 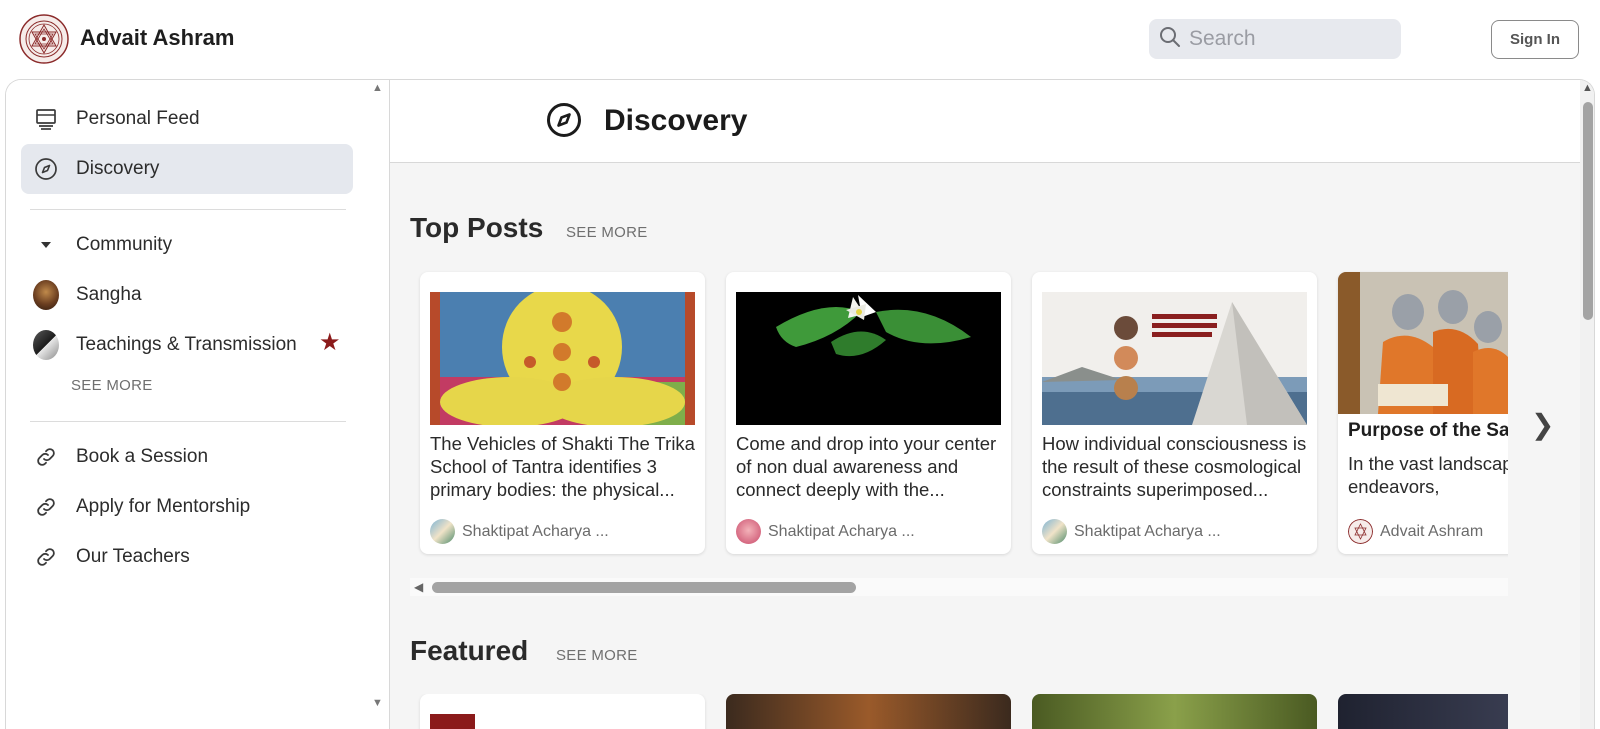 I want to click on sign-in-button: Sign In, so click(x=1535, y=39).